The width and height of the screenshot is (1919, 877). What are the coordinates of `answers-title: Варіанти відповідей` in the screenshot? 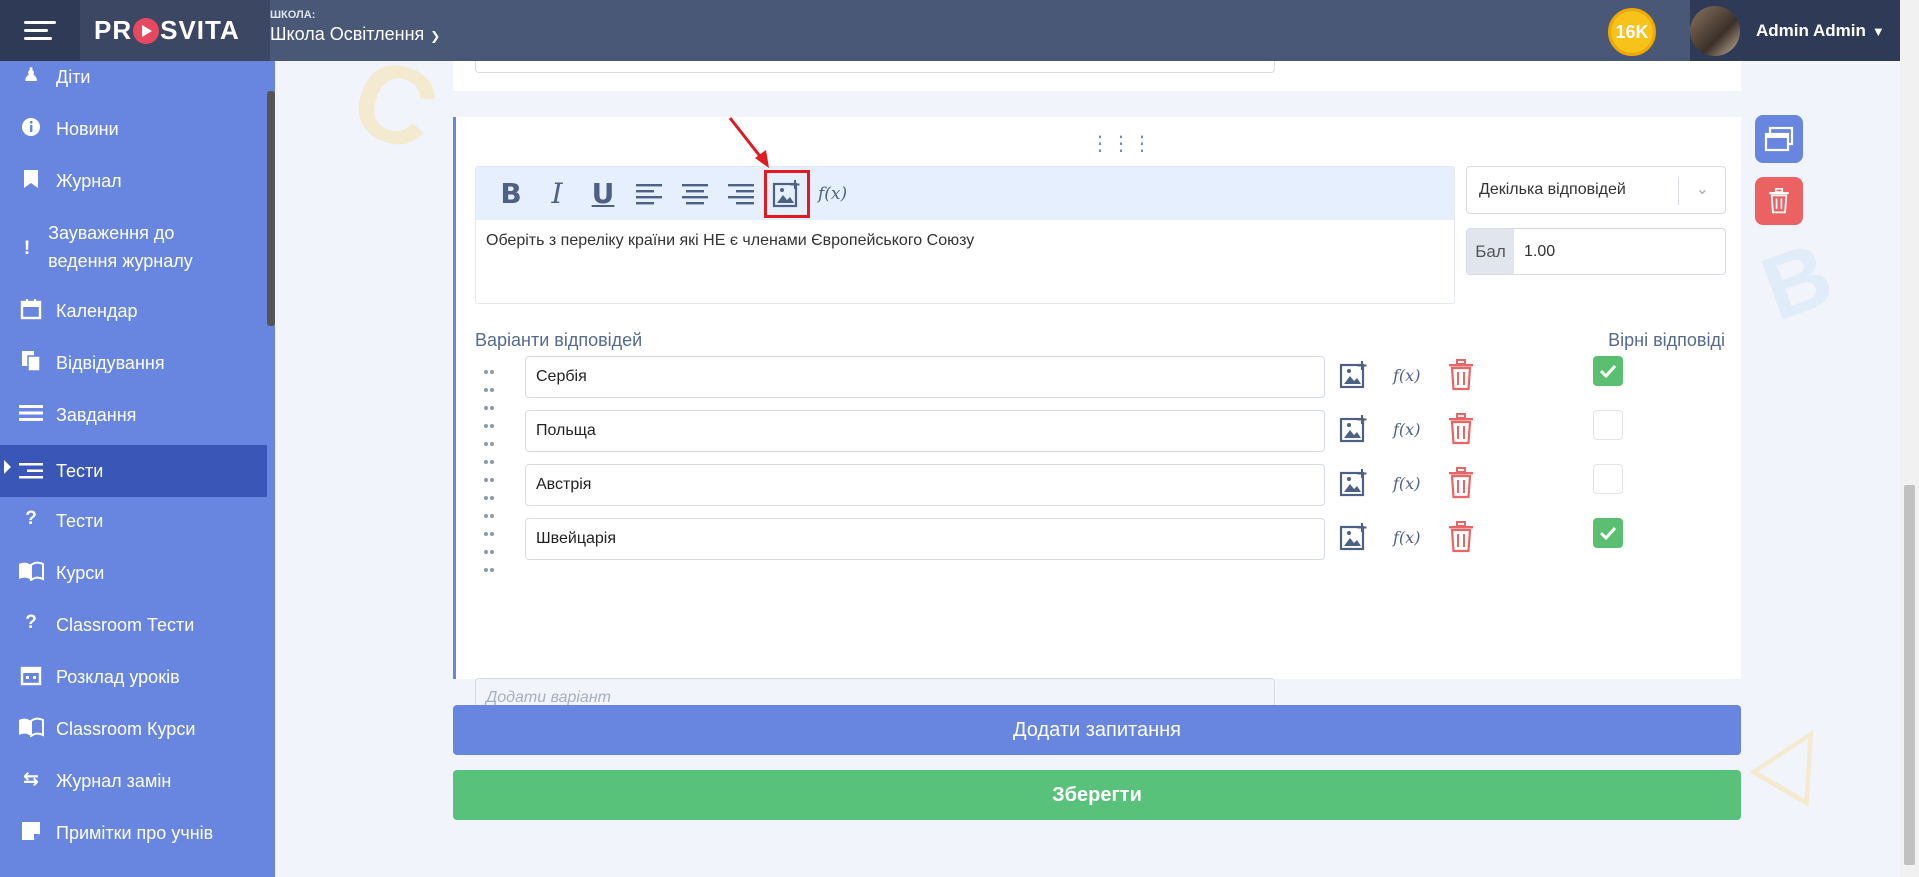 It's located at (559, 340).